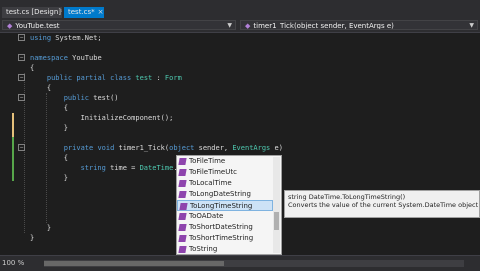  What do you see at coordinates (347, 197) in the screenshot?
I see `tooltip-signature: string DateTime.ToLongTimeString()` at bounding box center [347, 197].